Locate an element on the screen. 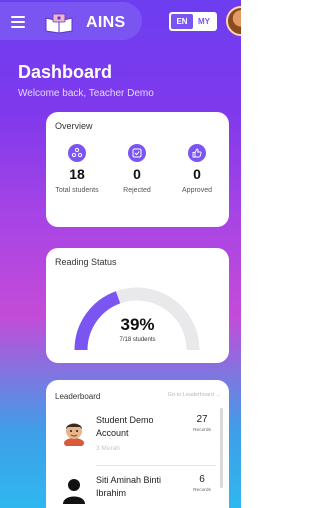 This screenshot has height=508, width=320. leaderboard-scrollbar is located at coordinates (221, 448).